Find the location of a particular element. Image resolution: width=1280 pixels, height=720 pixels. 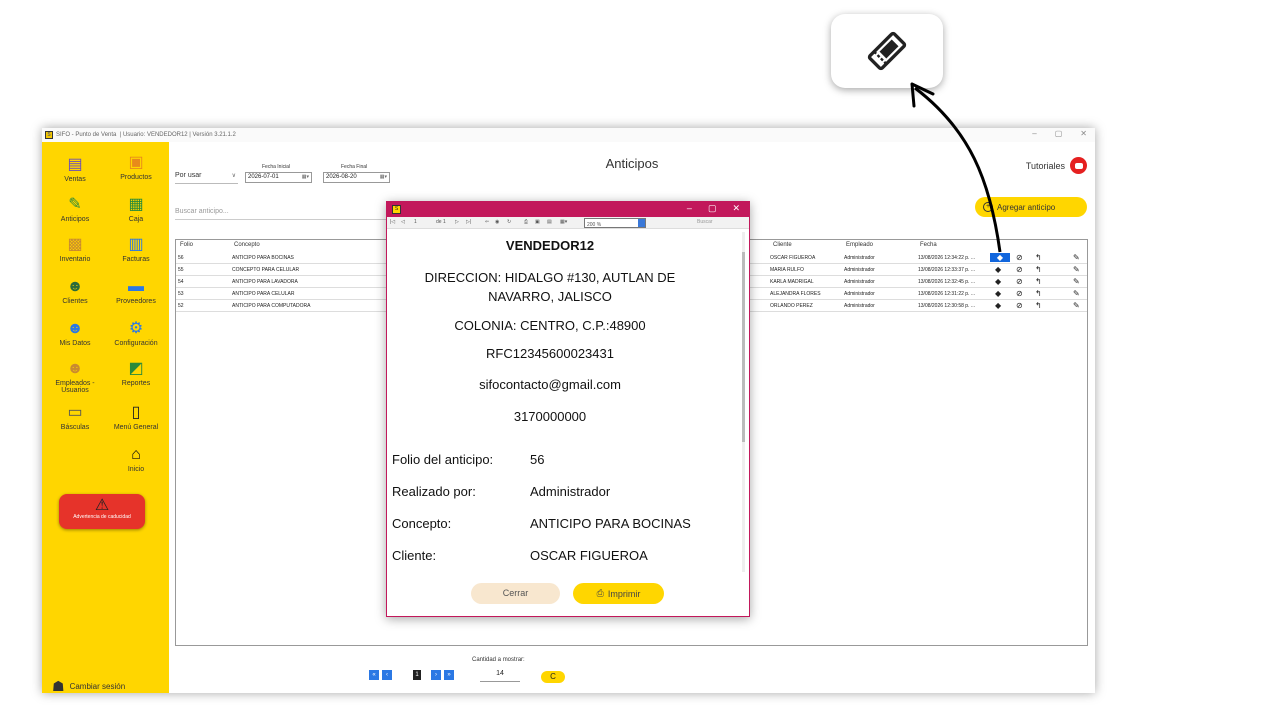

close-modal-button: Cerrar is located at coordinates (515, 593).